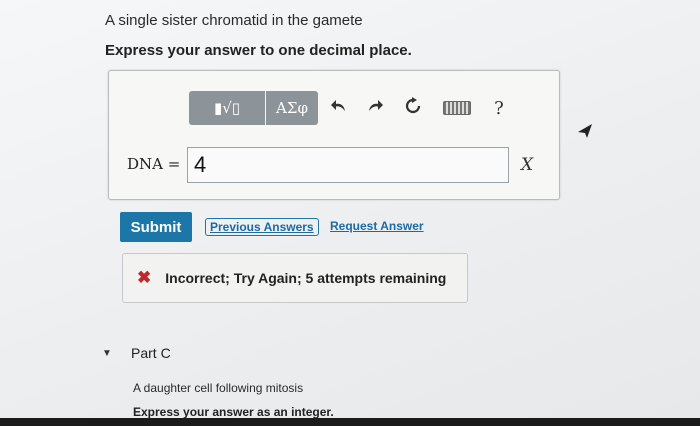  I want to click on mouse-cursor-icon, so click(585, 134).